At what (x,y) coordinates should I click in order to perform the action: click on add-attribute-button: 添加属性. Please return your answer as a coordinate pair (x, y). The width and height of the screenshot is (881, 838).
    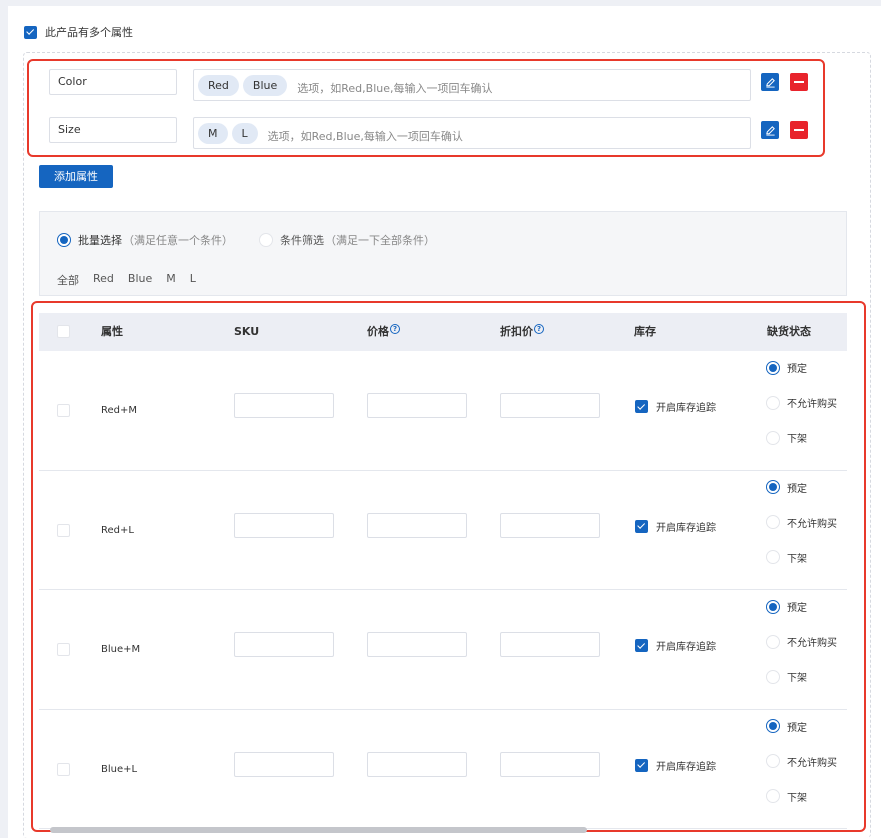
    Looking at the image, I should click on (76, 176).